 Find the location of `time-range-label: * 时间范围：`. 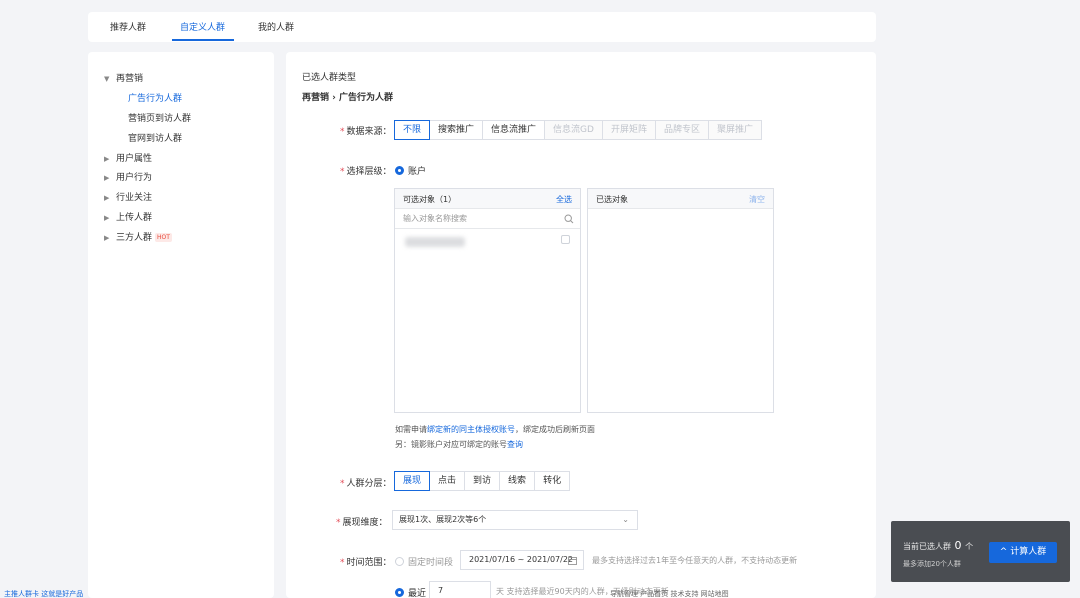

time-range-label: * 时间范围： is located at coordinates (366, 563).